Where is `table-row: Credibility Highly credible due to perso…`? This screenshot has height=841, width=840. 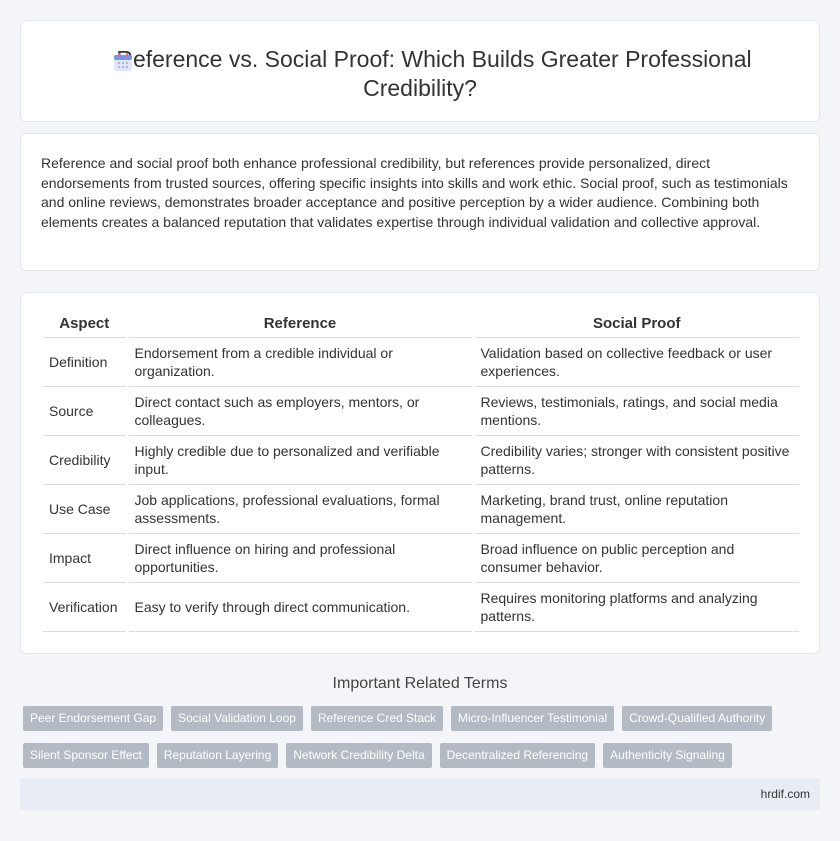
table-row: Credibility Highly credible due to perso… is located at coordinates (421, 460).